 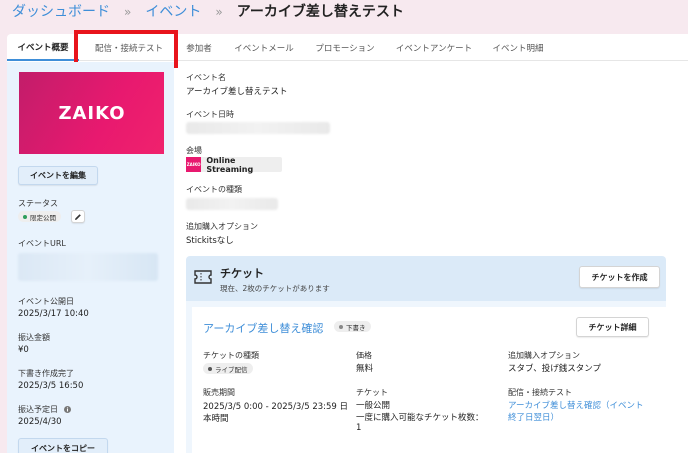 What do you see at coordinates (320, 12) in the screenshot?
I see `page-title: アーカイブ差し替えテスト` at bounding box center [320, 12].